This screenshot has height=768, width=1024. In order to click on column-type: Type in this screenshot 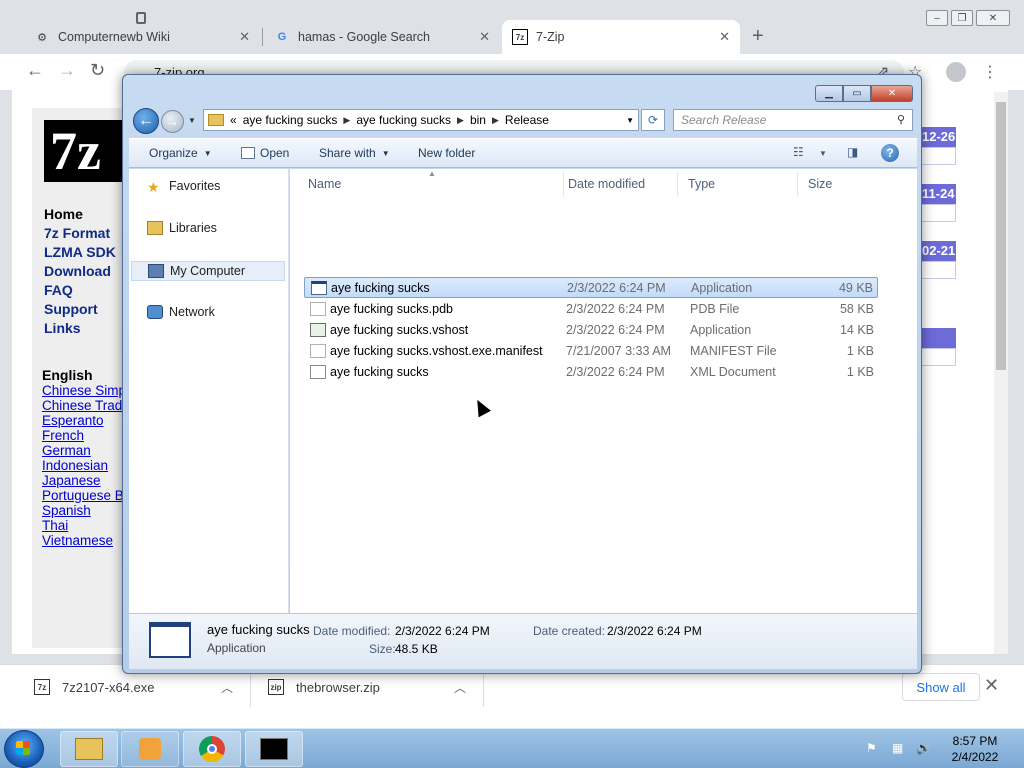, I will do `click(738, 184)`.